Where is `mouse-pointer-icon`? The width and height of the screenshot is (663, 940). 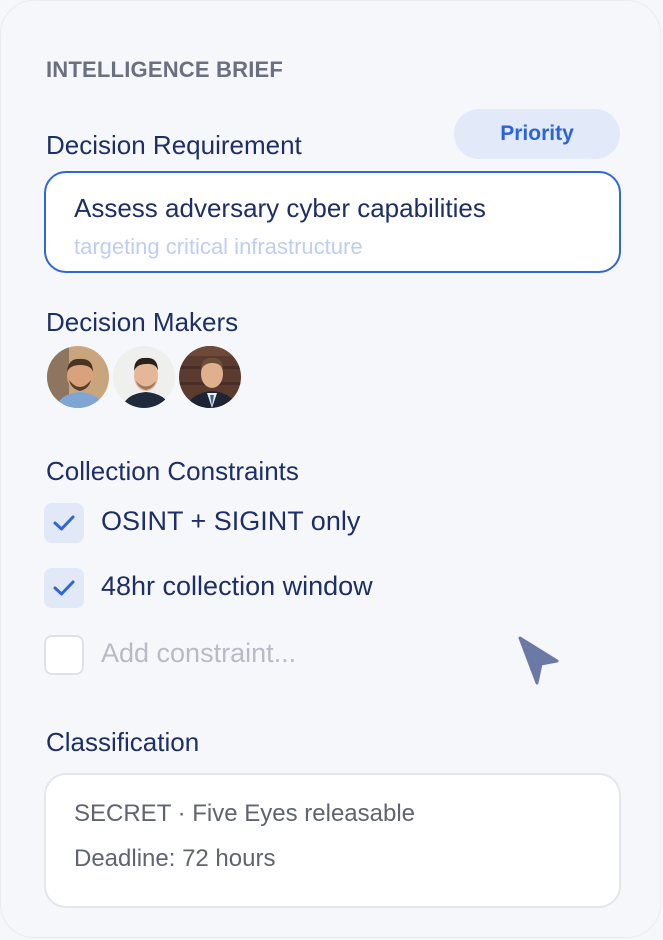
mouse-pointer-icon is located at coordinates (538, 660).